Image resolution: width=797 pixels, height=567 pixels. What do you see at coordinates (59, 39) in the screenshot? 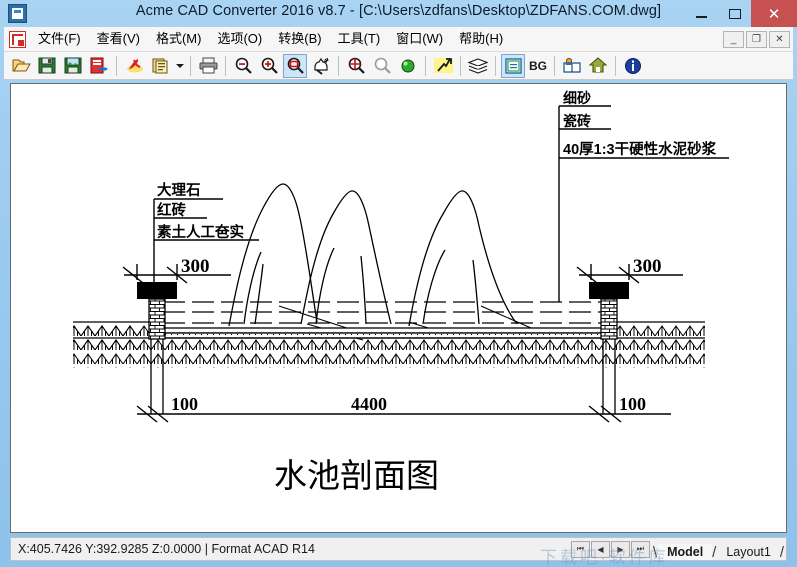
I see `menu-file: 文件(F)` at bounding box center [59, 39].